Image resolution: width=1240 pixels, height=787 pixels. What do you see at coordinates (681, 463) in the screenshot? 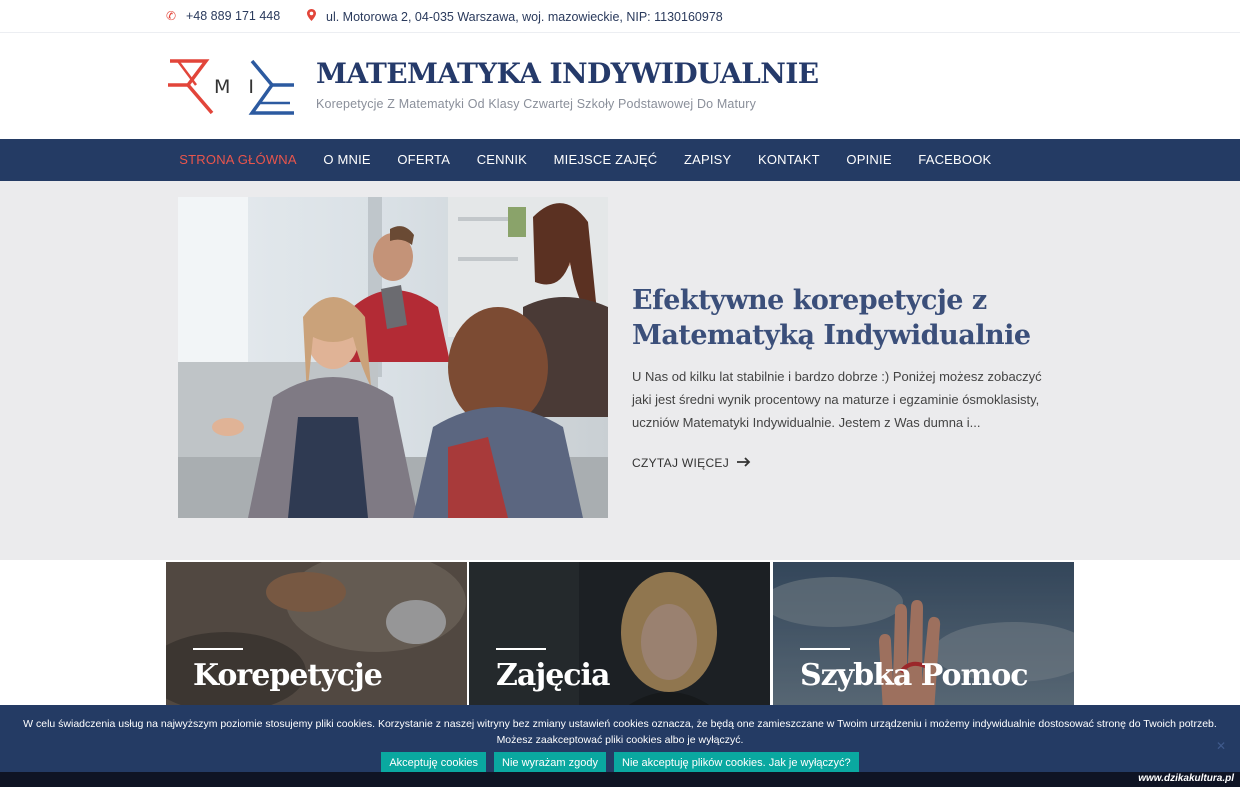
I see `read-more-label: CZYTAJ WIĘCEJ` at bounding box center [681, 463].